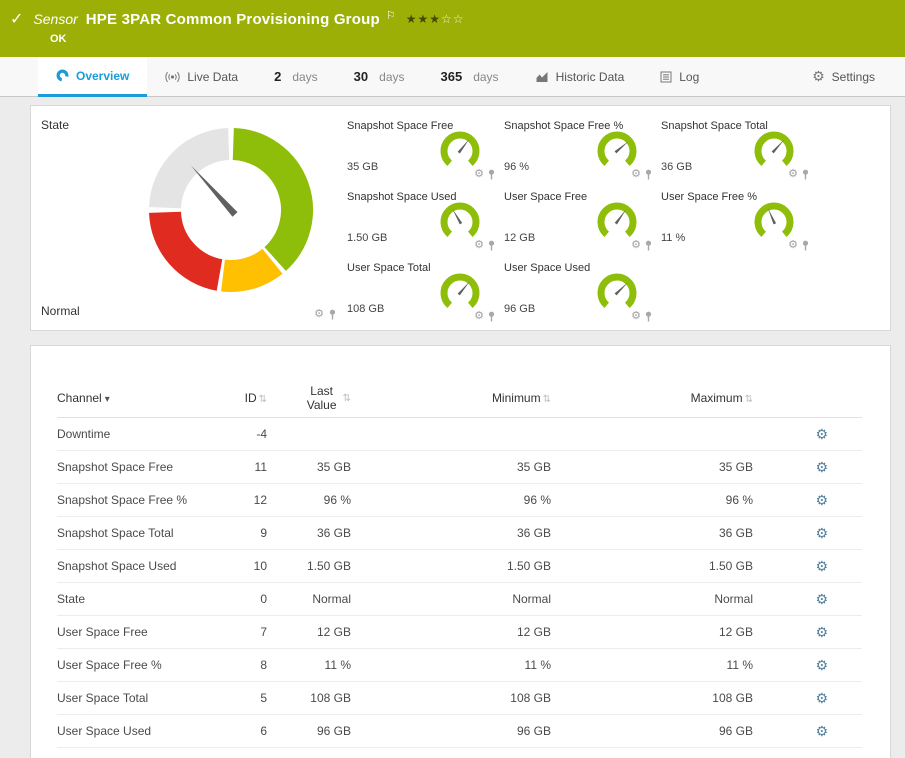 The height and width of the screenshot is (758, 905). I want to click on overview-donut-icon, so click(62, 75).